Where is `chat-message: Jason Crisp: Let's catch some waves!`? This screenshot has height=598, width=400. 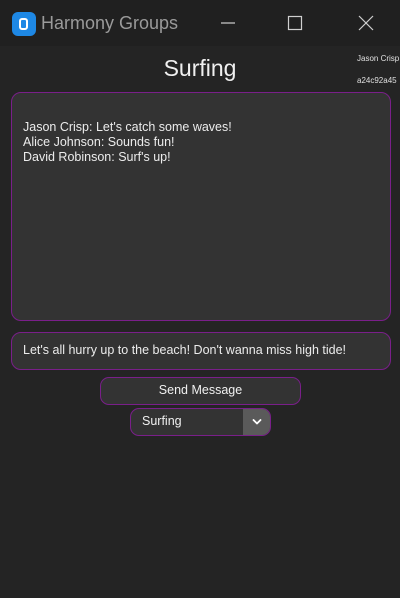
chat-message: Jason Crisp: Let's catch some waves! is located at coordinates (127, 127).